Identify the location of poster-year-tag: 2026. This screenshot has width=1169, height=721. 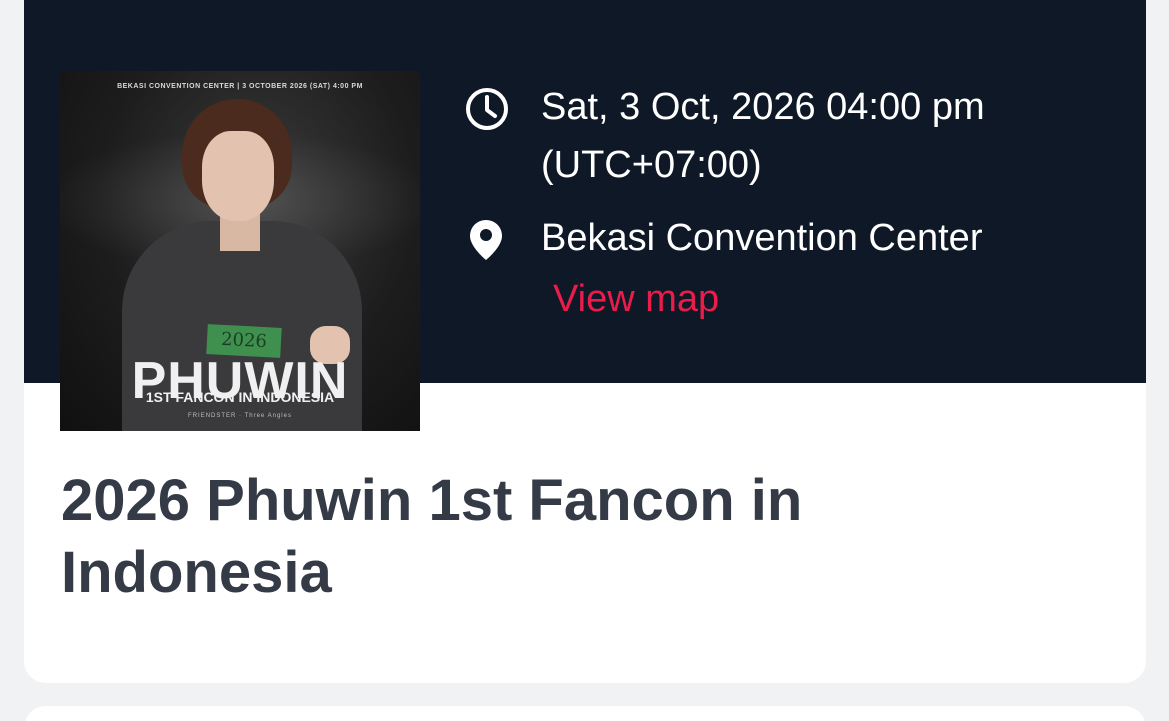
(244, 341).